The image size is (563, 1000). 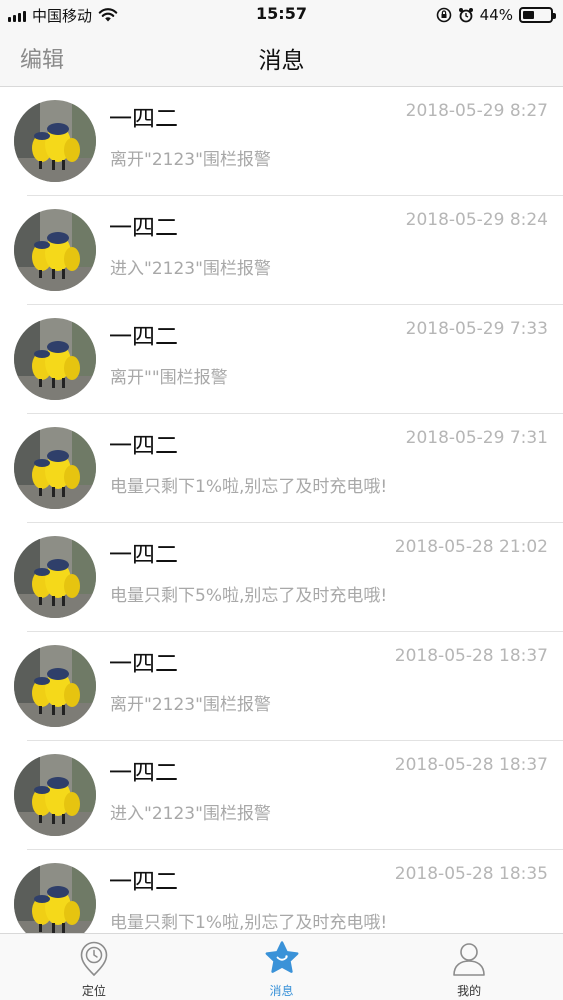 I want to click on battery-icon, so click(x=537, y=15).